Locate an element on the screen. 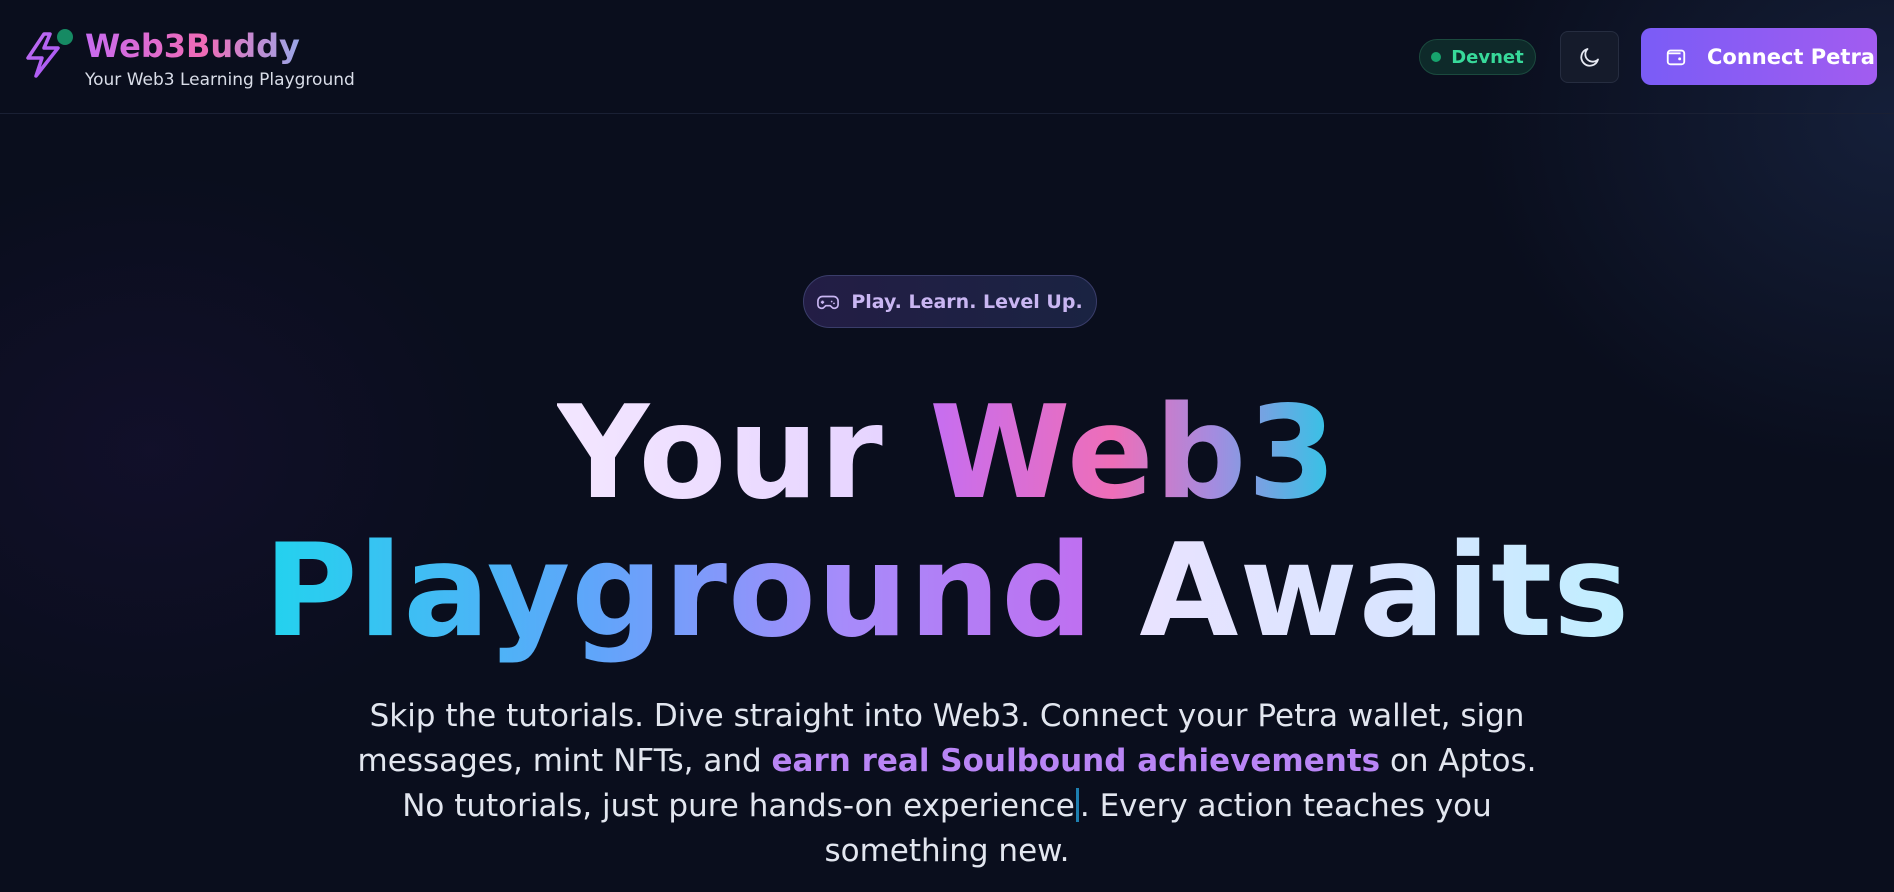 This screenshot has width=1894, height=892. status-dot is located at coordinates (1436, 57).